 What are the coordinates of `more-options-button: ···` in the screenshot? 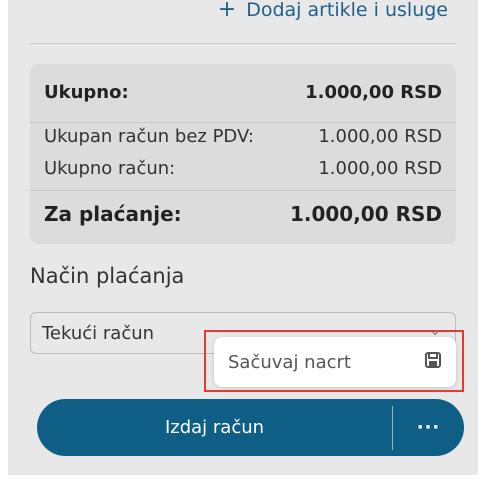 It's located at (428, 427).